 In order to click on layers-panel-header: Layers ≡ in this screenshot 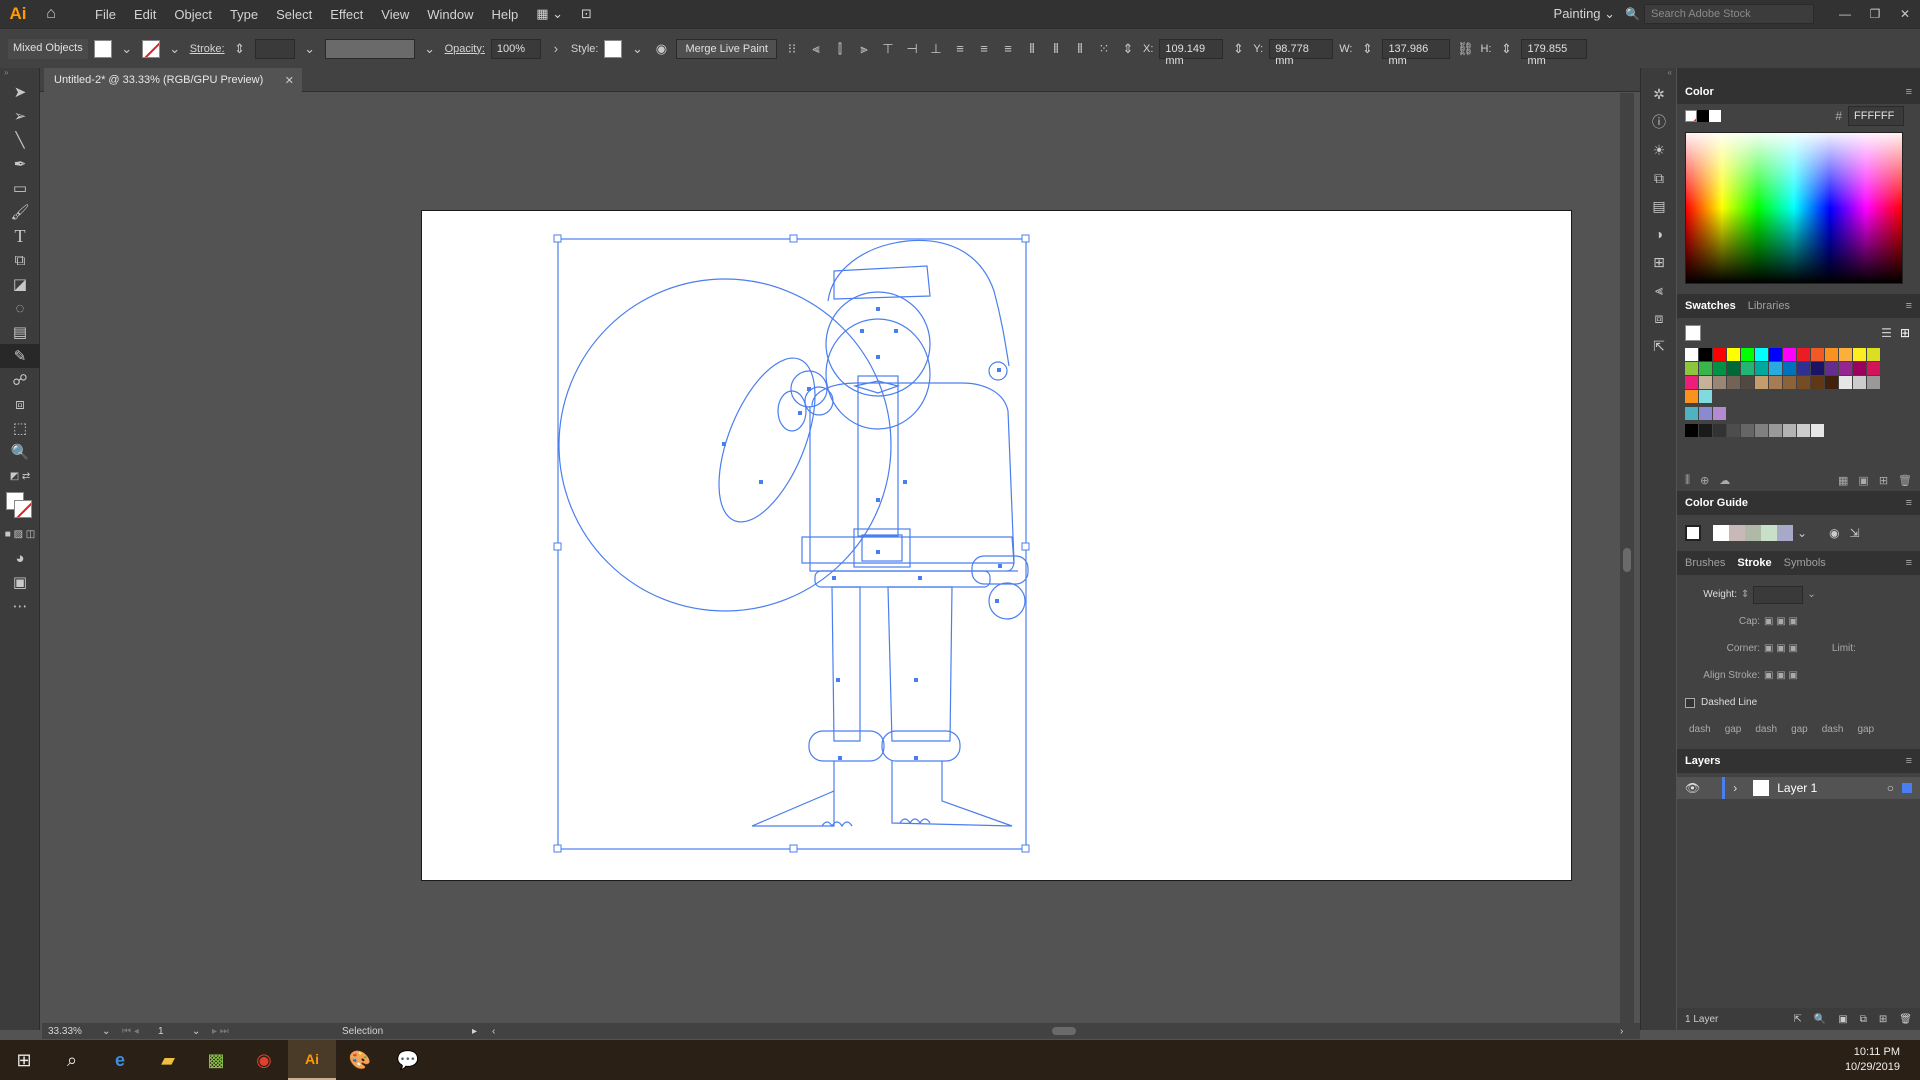, I will do `click(1798, 761)`.